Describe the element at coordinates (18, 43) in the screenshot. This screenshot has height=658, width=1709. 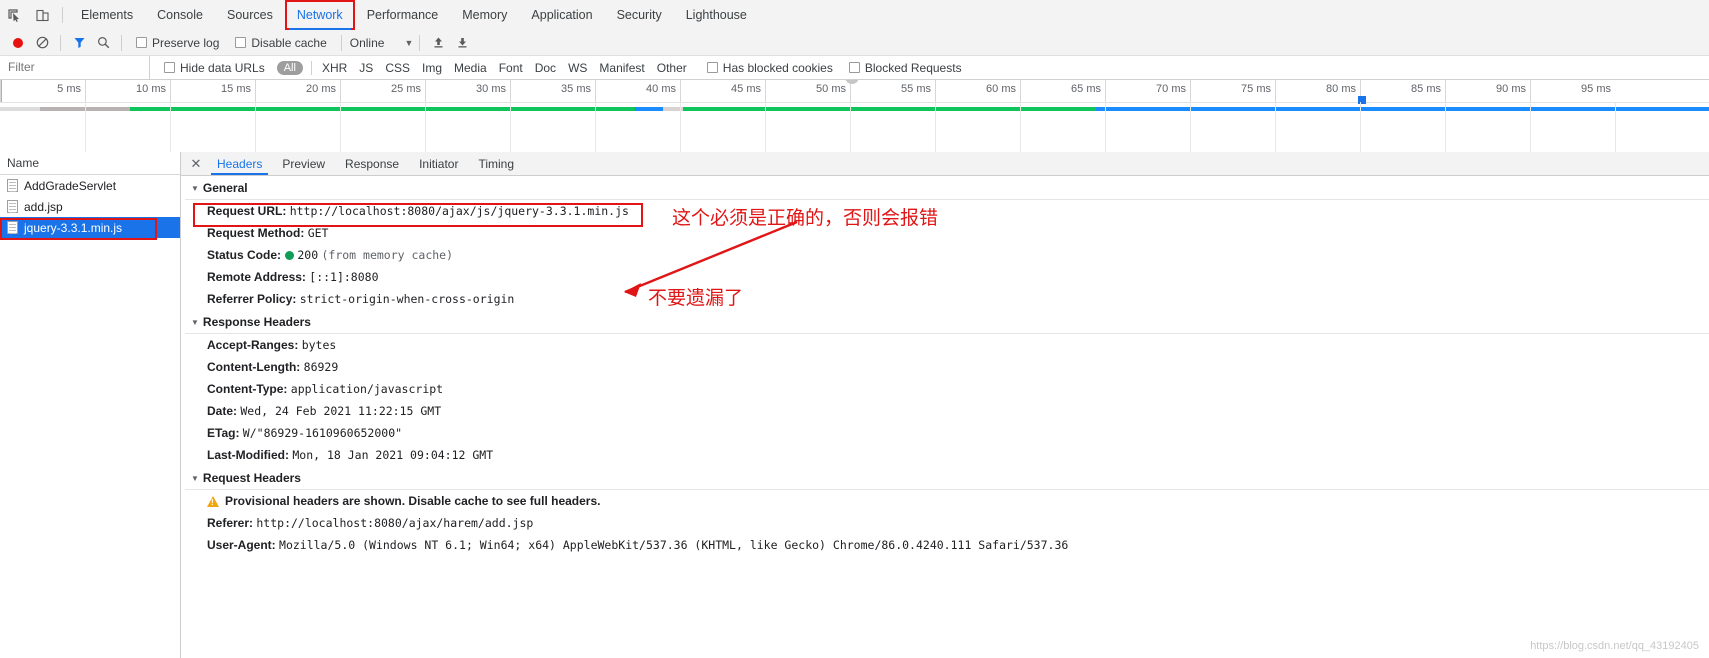
I see `record-stop-icon` at that location.